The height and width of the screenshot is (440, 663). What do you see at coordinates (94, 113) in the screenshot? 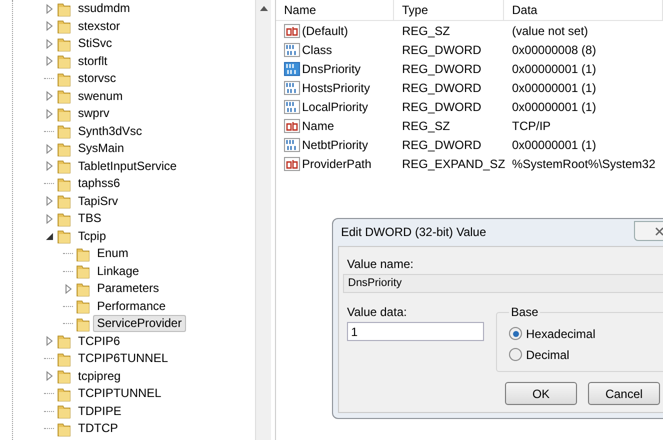
I see `tree-item: swprv` at bounding box center [94, 113].